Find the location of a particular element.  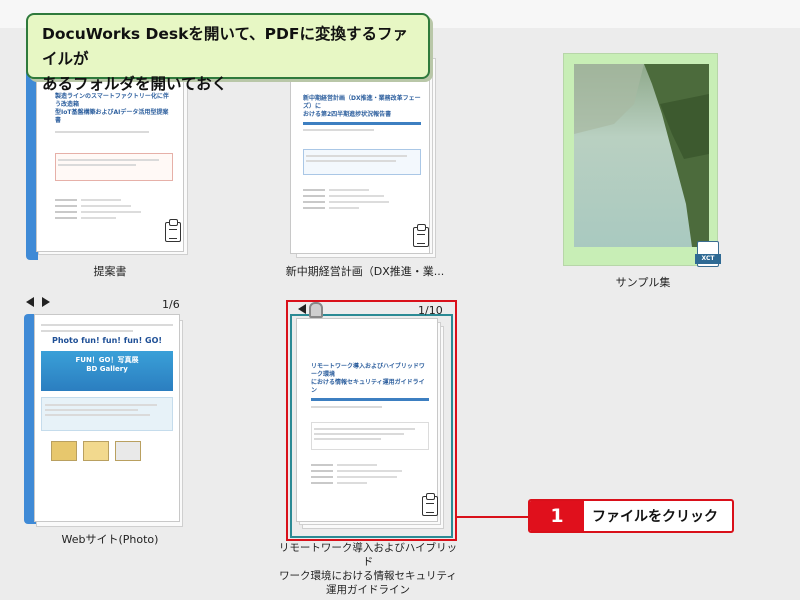

preview-title: 新中期経営計画（DX推進・業務改革フェーズ）に is located at coordinates (362, 102).